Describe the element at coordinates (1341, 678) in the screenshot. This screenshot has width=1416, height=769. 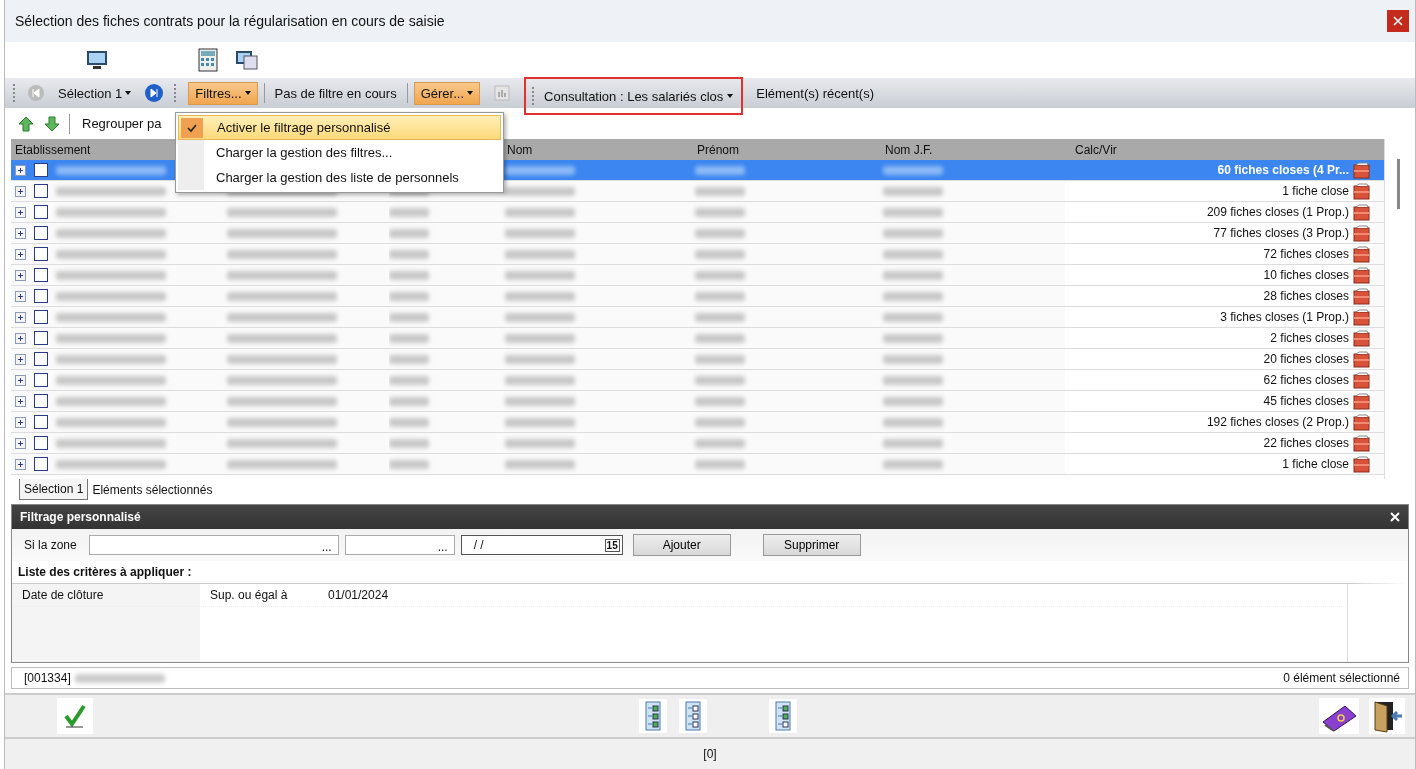
I see `selection-count: 0 élément sélectionné` at that location.